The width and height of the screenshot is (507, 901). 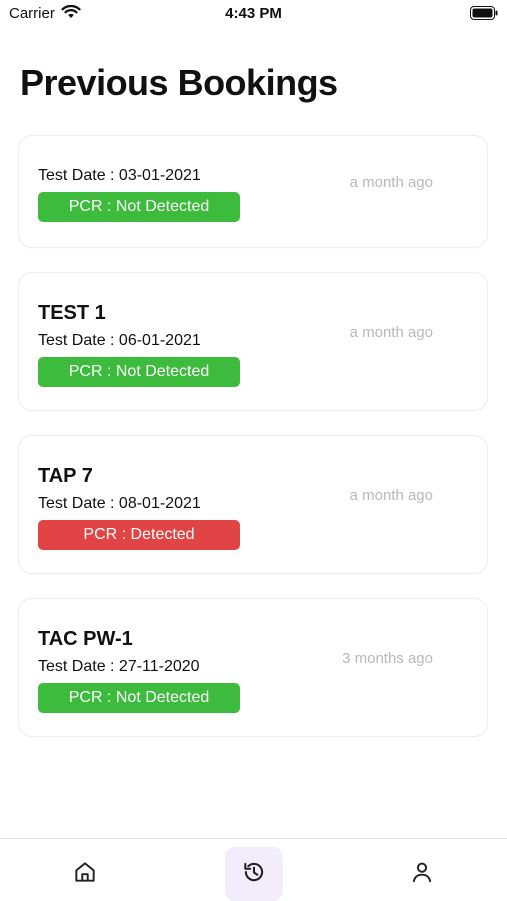 What do you see at coordinates (484, 15) in the screenshot?
I see `battery-icon` at bounding box center [484, 15].